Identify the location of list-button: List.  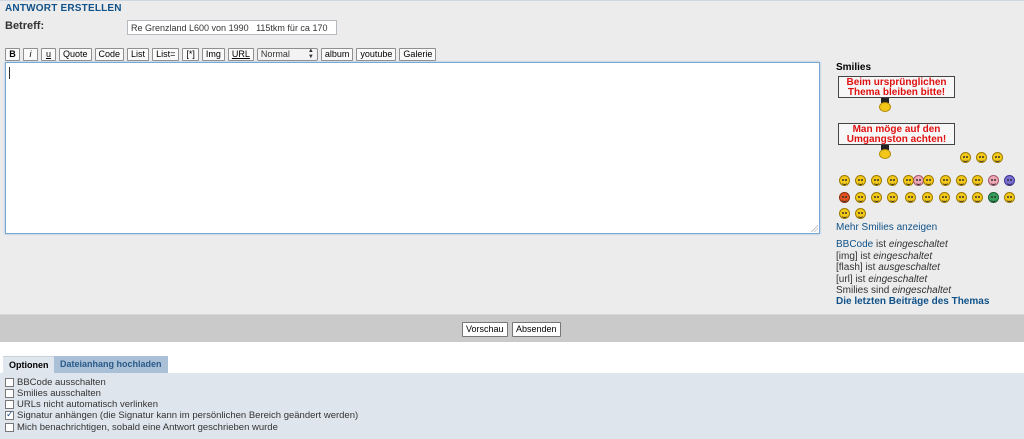
(138, 54).